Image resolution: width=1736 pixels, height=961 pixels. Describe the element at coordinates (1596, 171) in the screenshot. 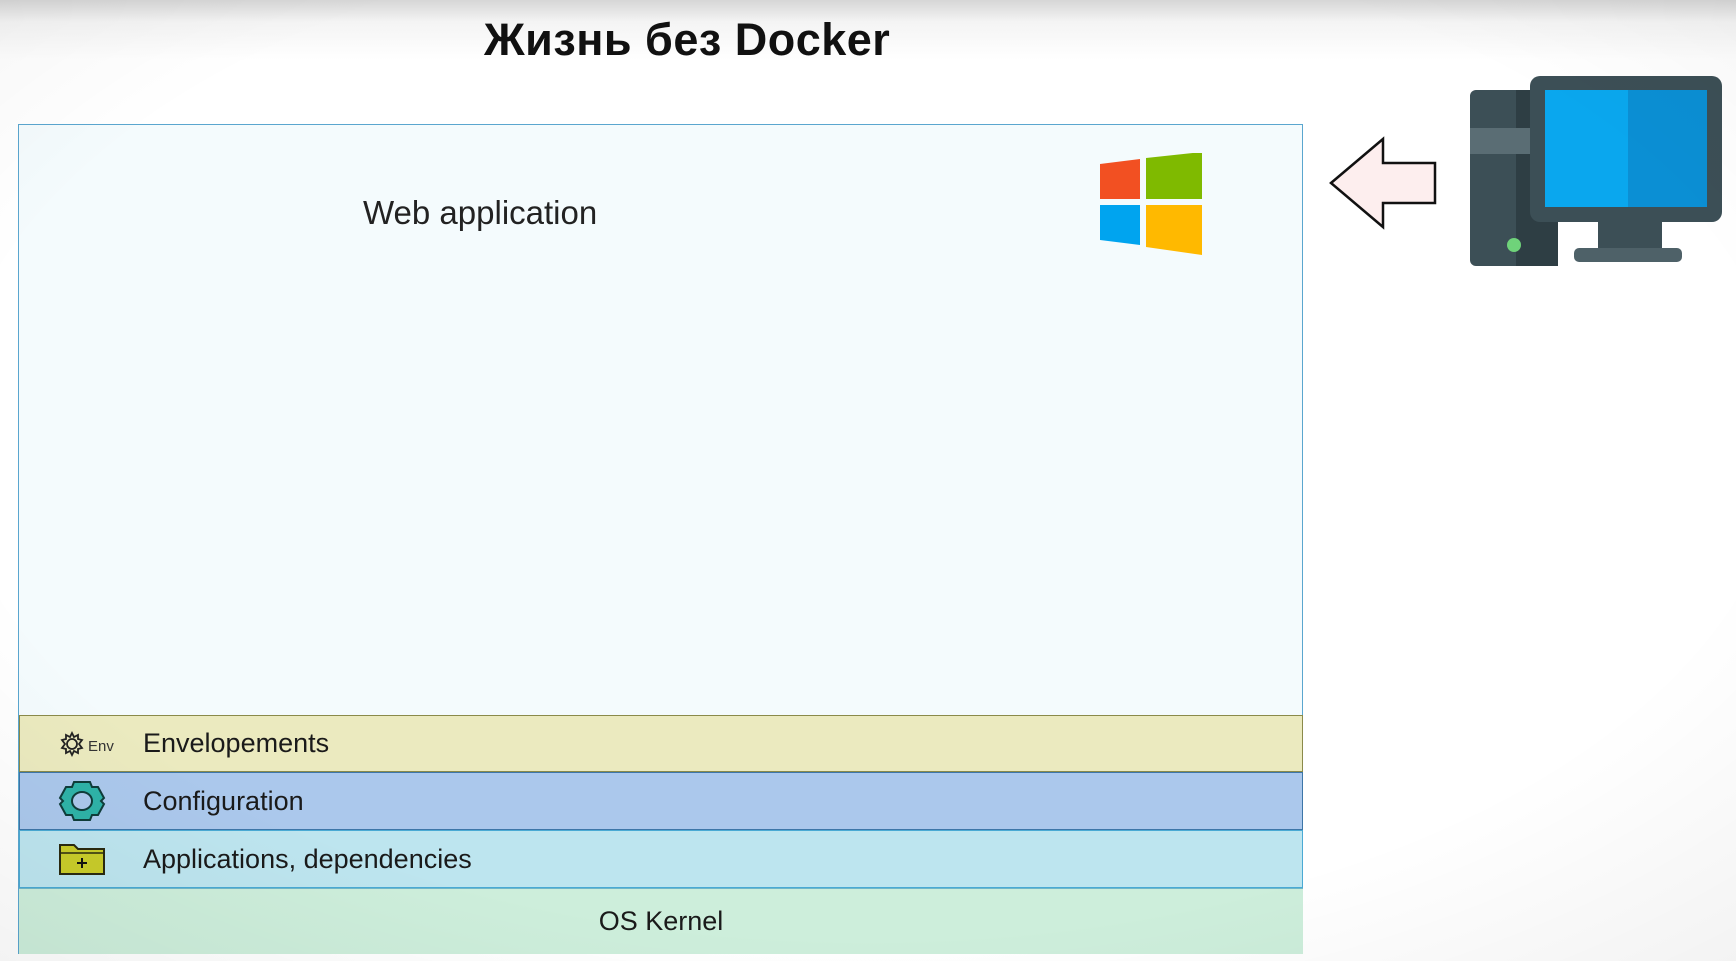

I see `desktop-computer-icon` at that location.